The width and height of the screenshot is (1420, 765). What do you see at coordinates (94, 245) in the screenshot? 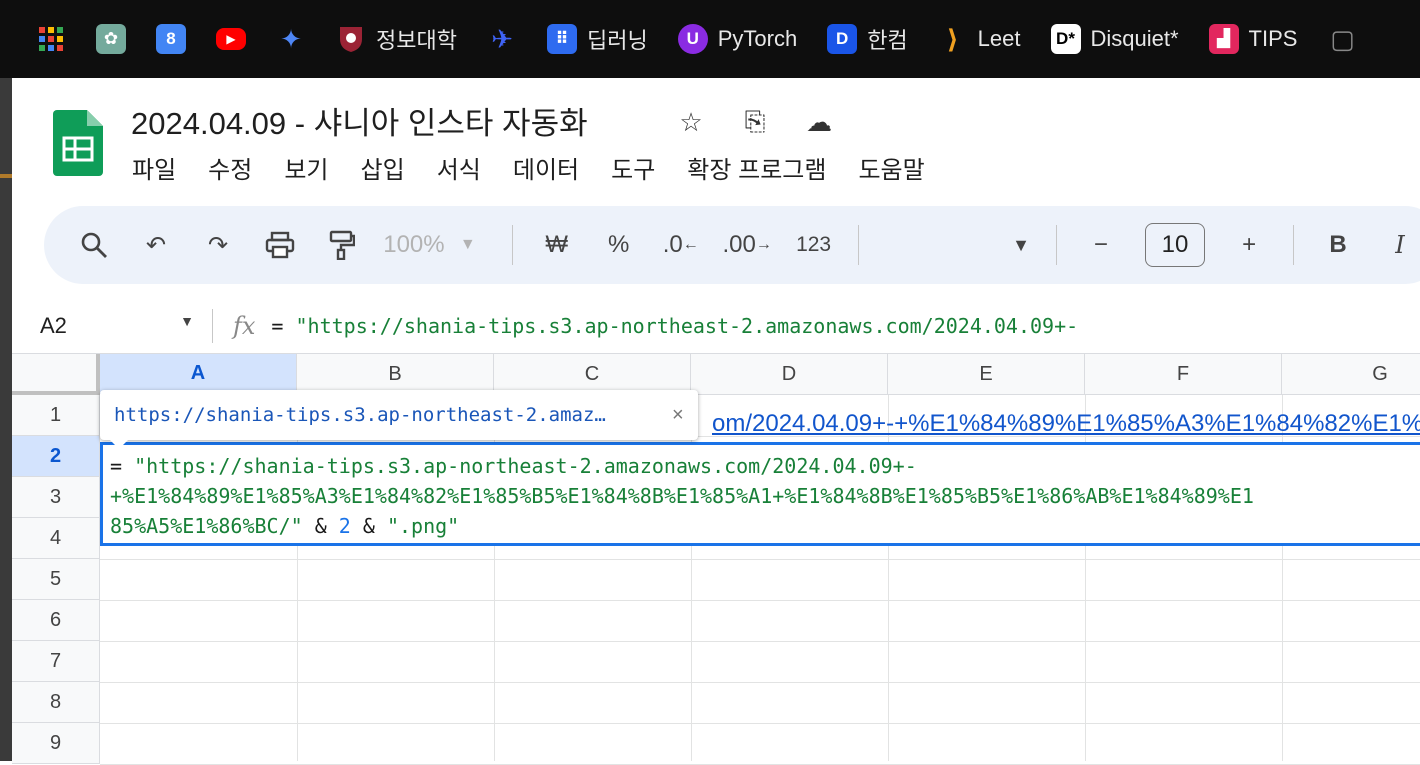
I see `search-menus-icon` at bounding box center [94, 245].